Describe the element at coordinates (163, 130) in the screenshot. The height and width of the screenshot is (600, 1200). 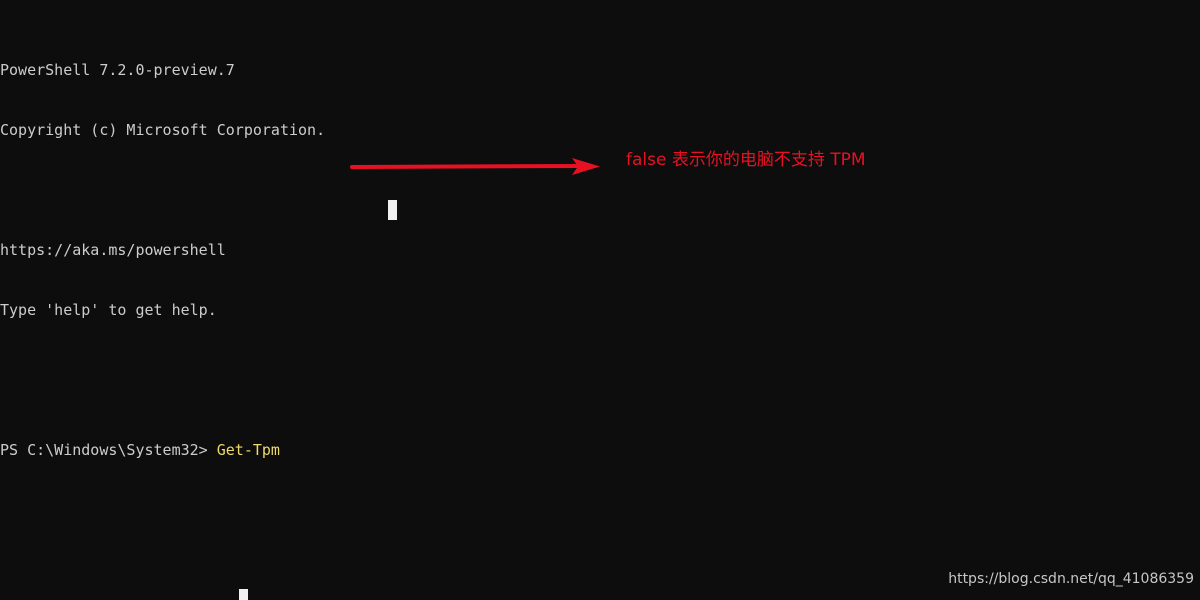
I see `banner-line-copyright: Copyright (c) Microsoft Corporation.` at that location.